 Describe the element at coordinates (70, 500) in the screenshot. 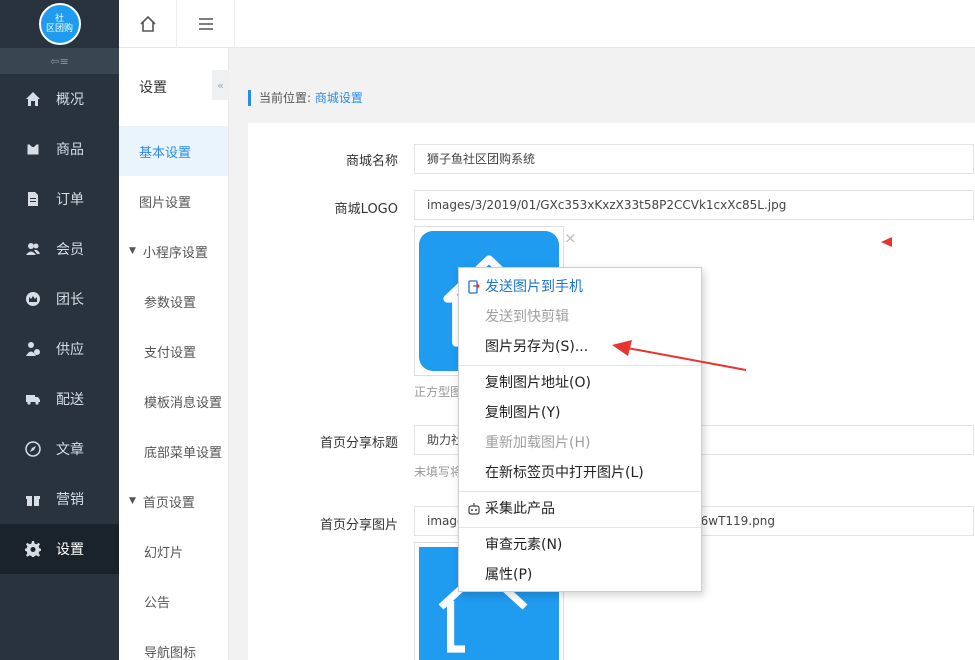

I see `sidebar-item-label: 营销` at that location.